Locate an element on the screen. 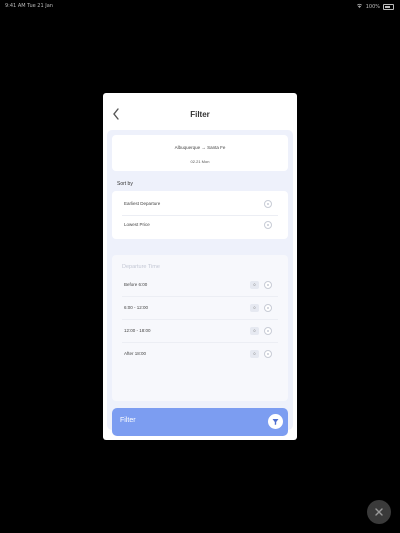 The image size is (400, 533). option-label: 12:00 - 18:00 is located at coordinates (137, 330).